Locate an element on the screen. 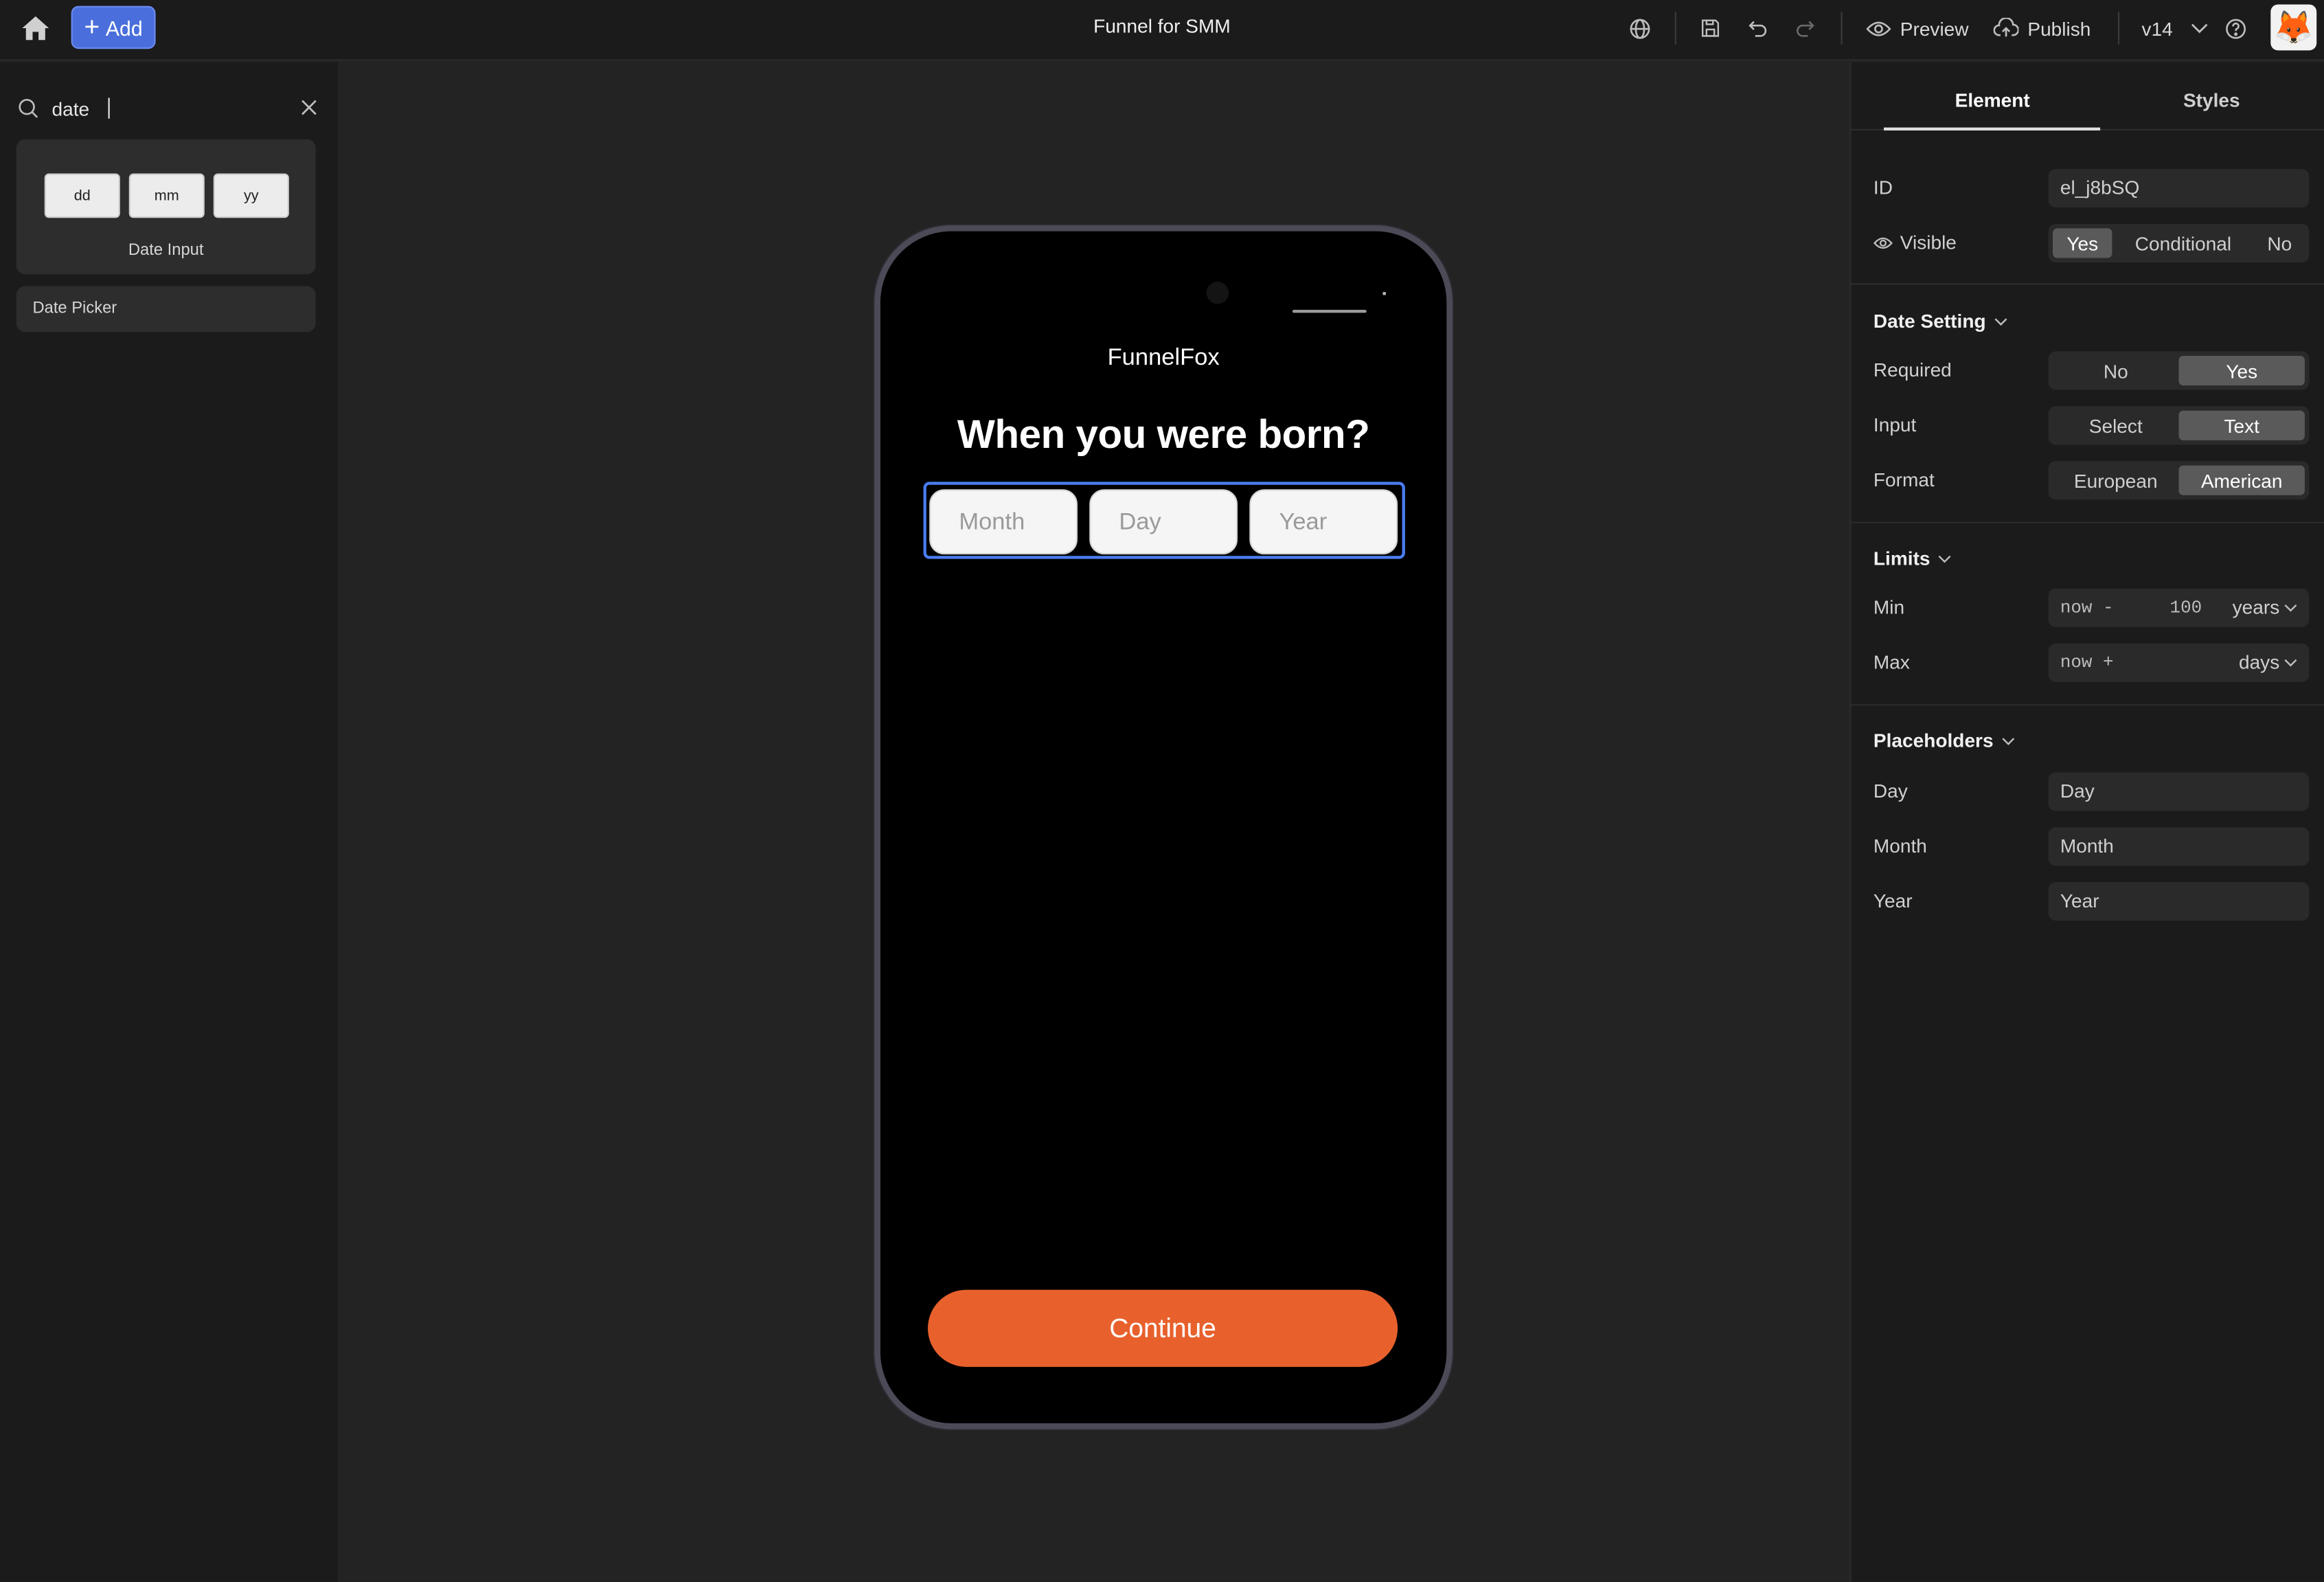 The height and width of the screenshot is (1582, 2324). elements-sidebar: dd mm yy Date Input Date Picker is located at coordinates (170, 822).